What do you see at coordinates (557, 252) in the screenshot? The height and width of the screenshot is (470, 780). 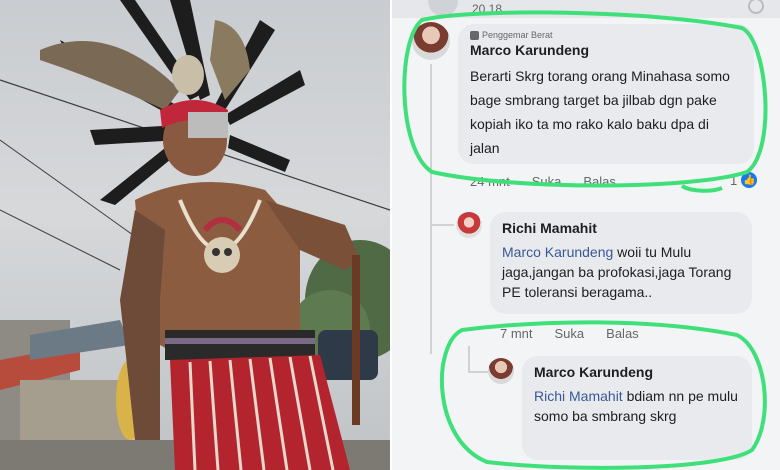 I see `mention-link: Marco Karundeng` at bounding box center [557, 252].